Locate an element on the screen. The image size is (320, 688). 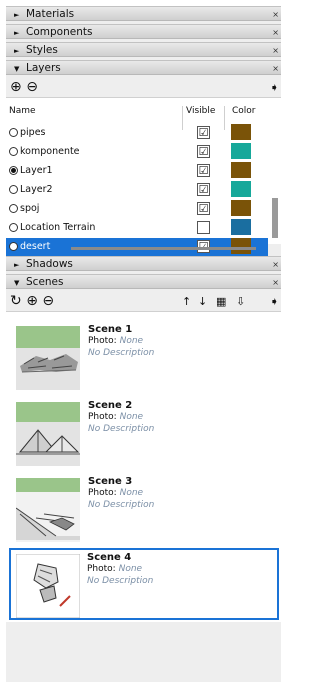
styles-label: Styles is located at coordinates (42, 50).